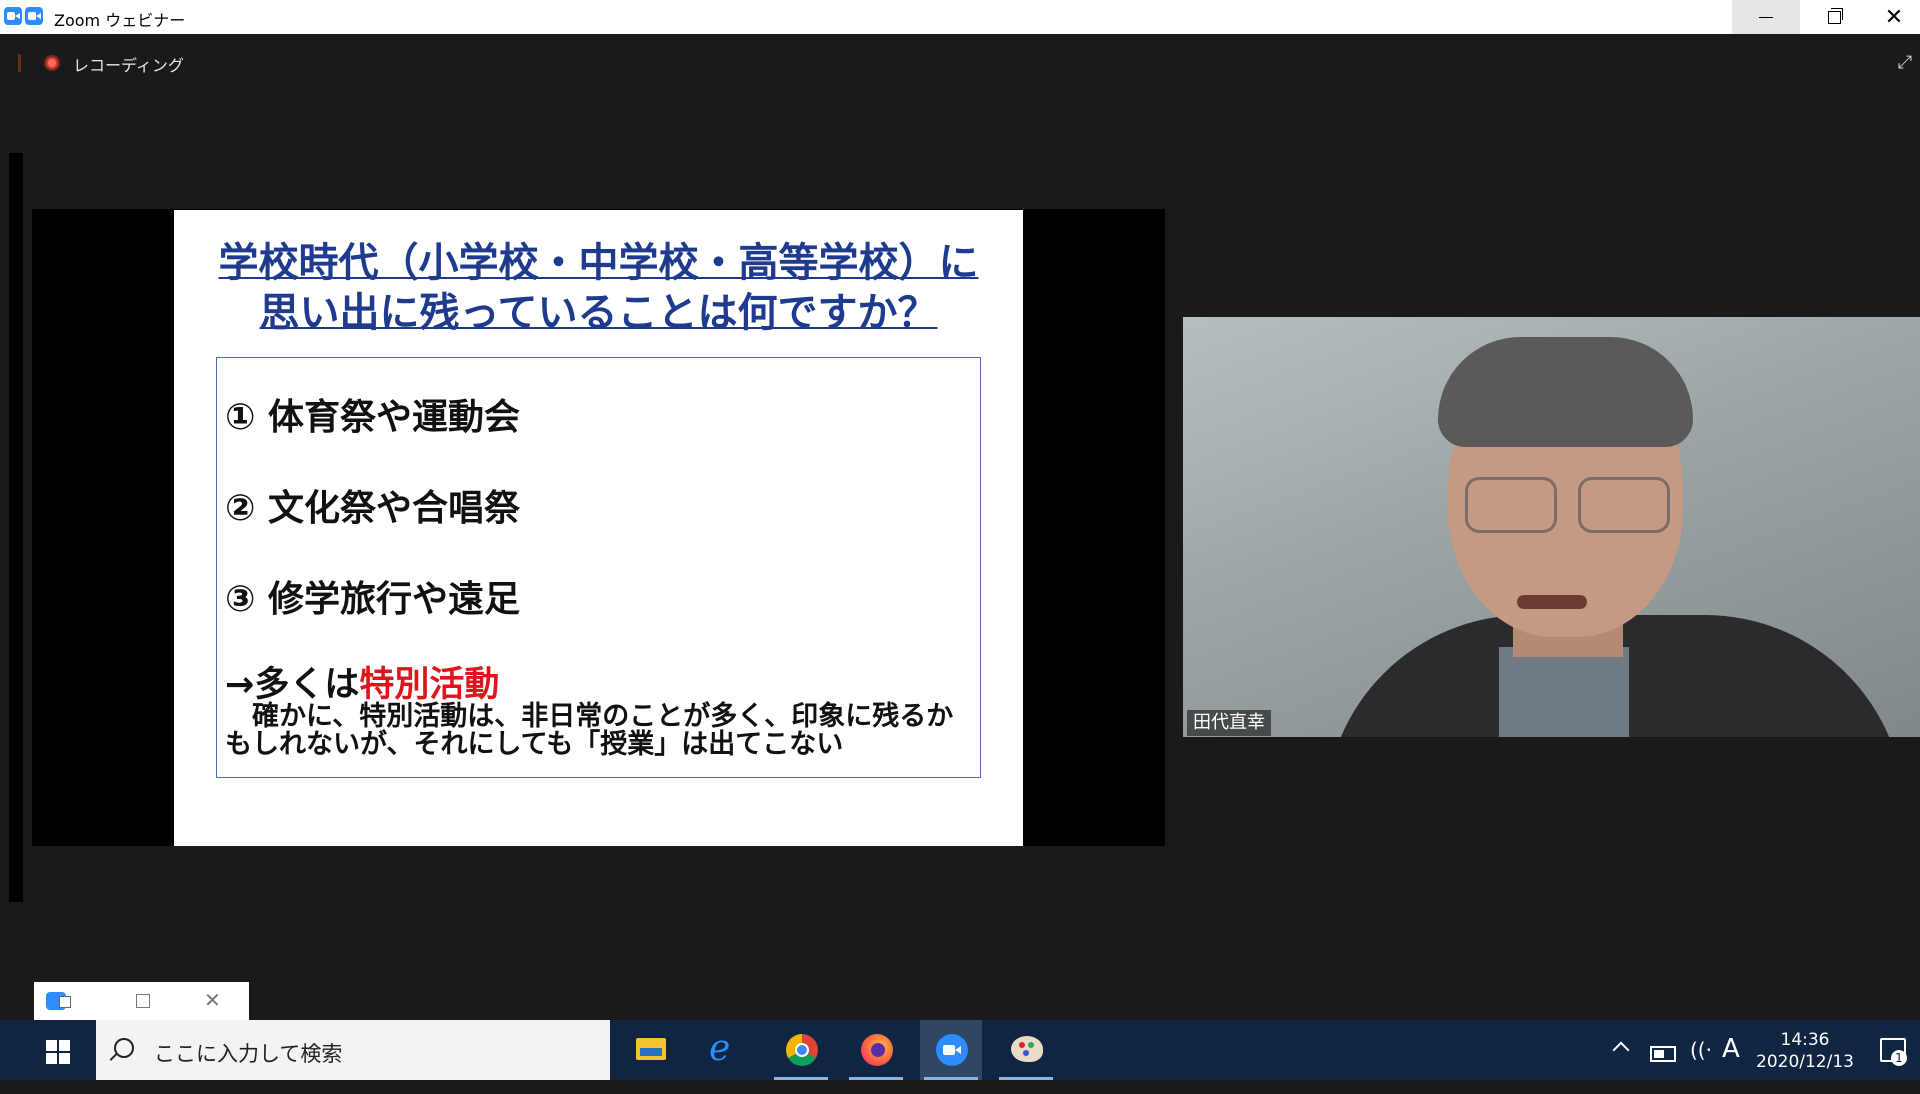 The height and width of the screenshot is (1094, 1920). I want to click on slide-title: 学校時代（小学校・中学校・高等学校）に 思い出に残っていることは何ですか？, so click(598, 288).